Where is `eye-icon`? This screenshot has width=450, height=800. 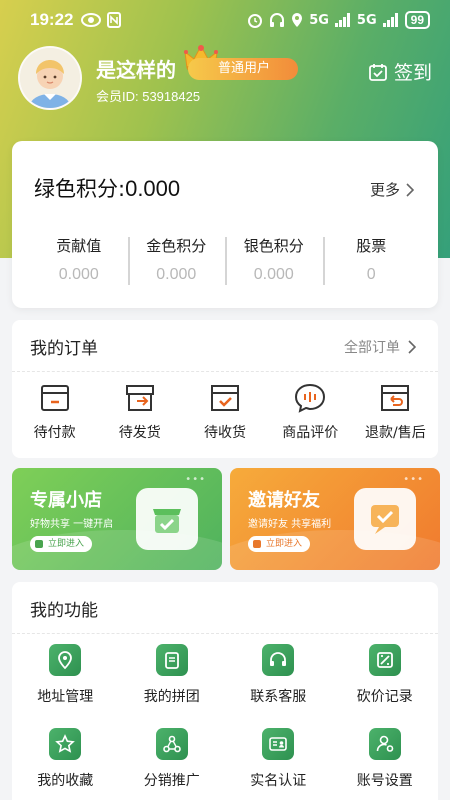 eye-icon is located at coordinates (91, 20).